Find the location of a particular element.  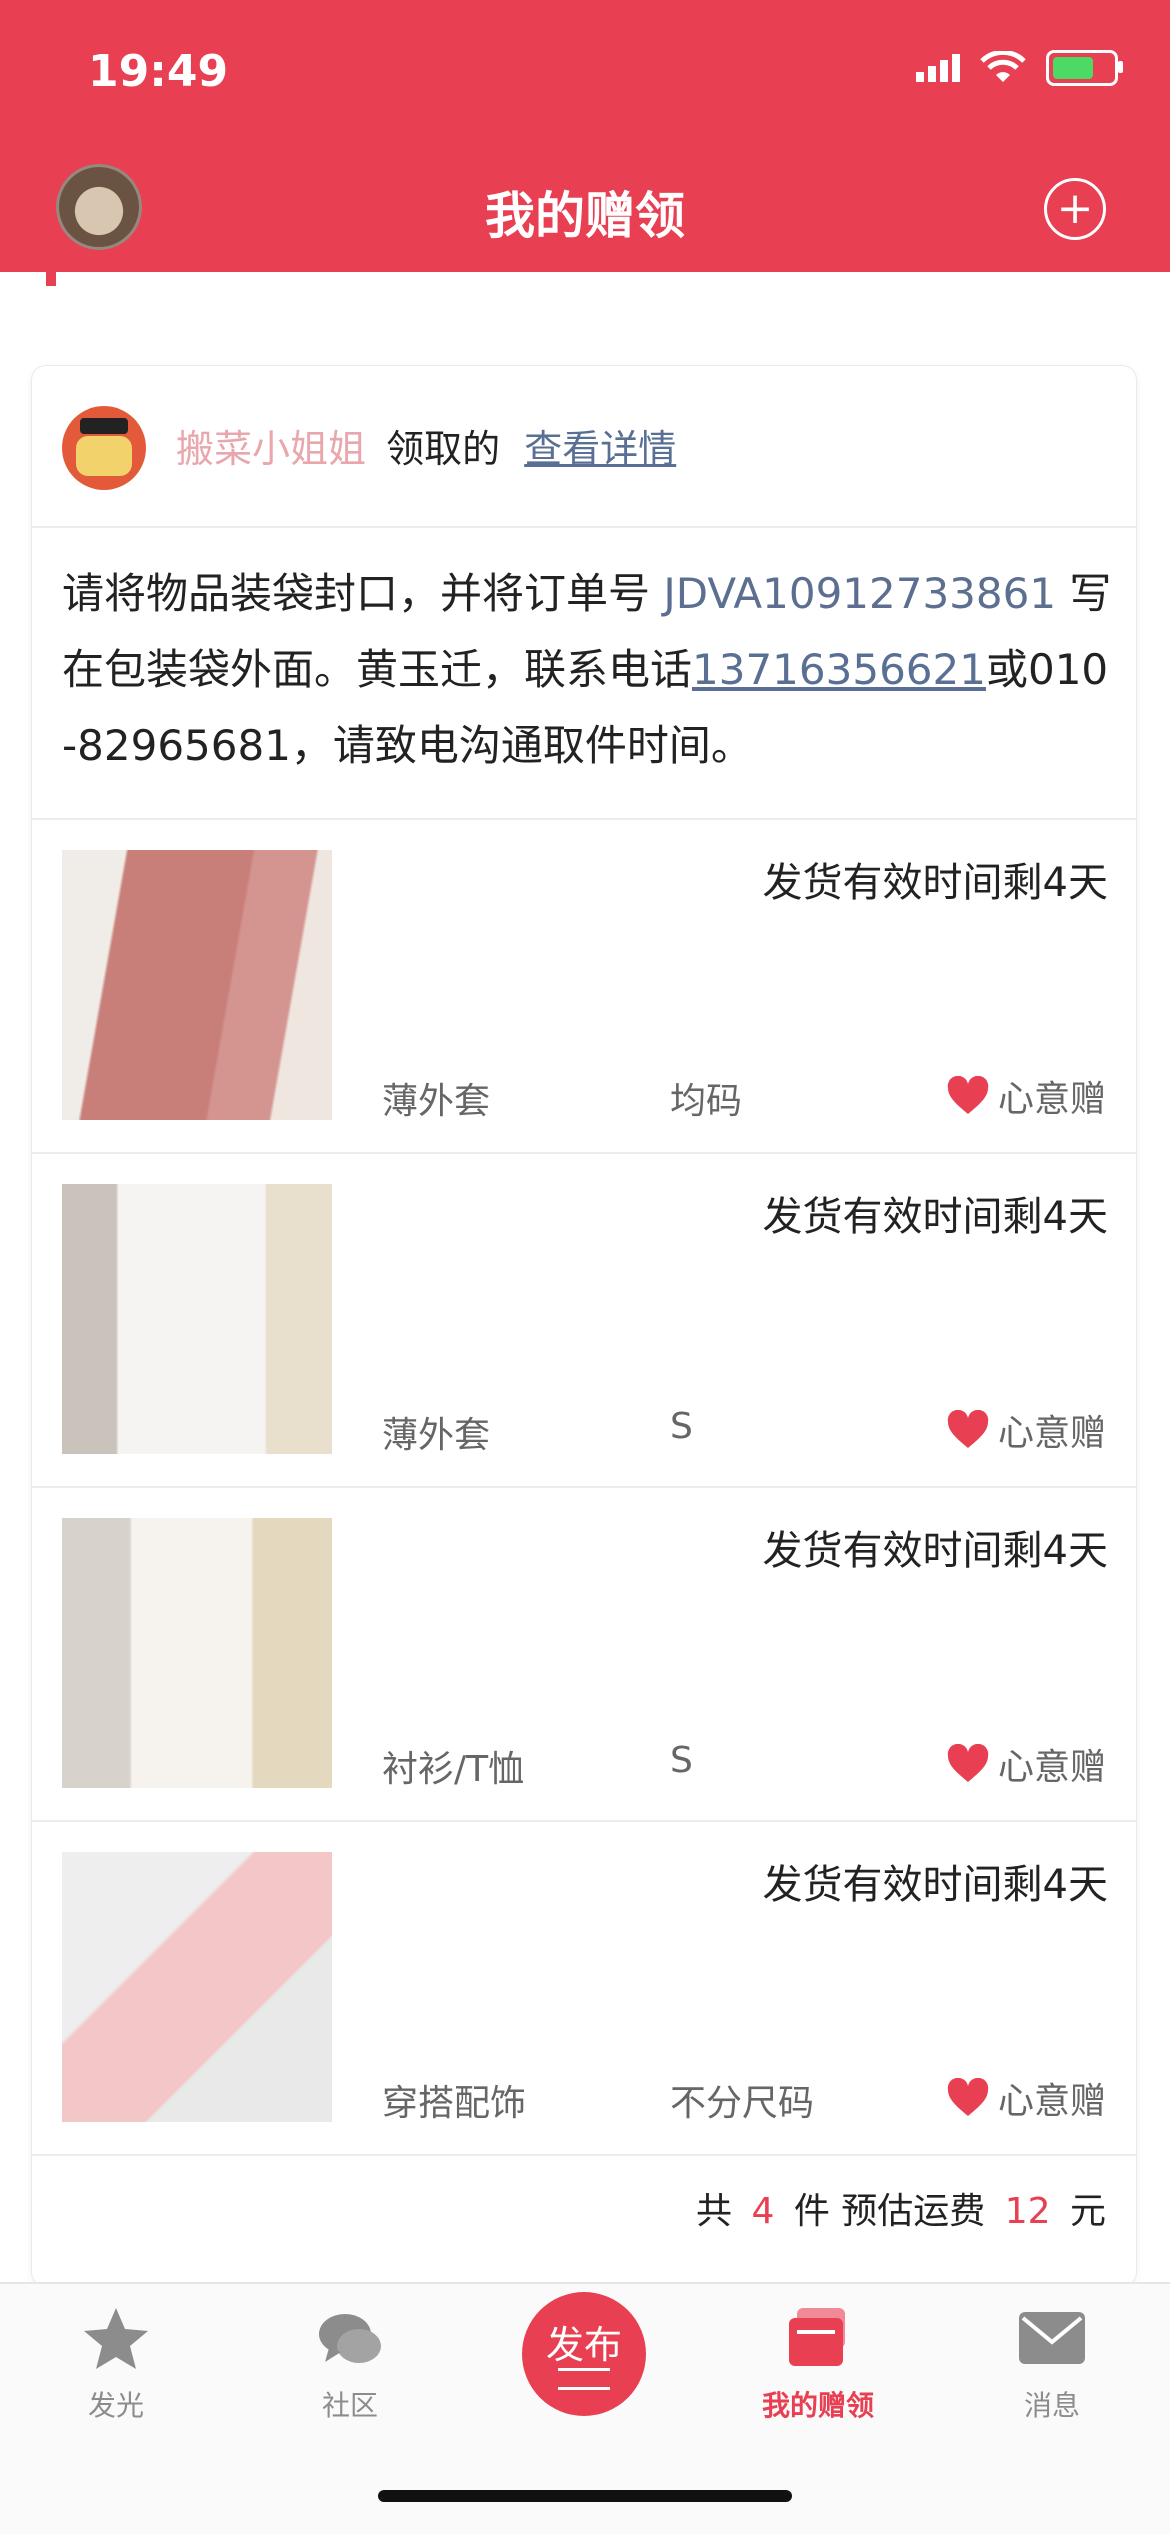

tab-label: 社区 is located at coordinates (349, 2405).